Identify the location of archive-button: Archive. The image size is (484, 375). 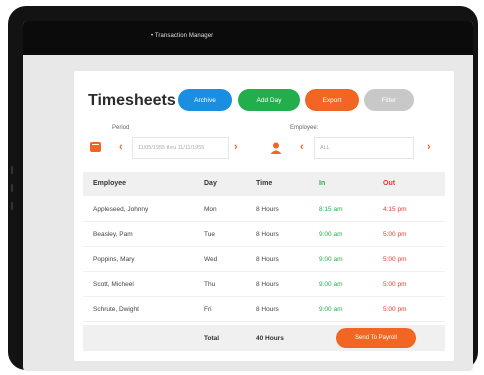
(205, 100).